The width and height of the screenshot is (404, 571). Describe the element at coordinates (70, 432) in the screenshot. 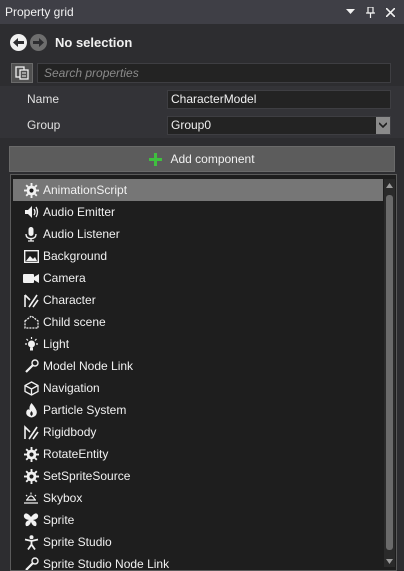

I see `component-item-label: Rigidbody` at that location.